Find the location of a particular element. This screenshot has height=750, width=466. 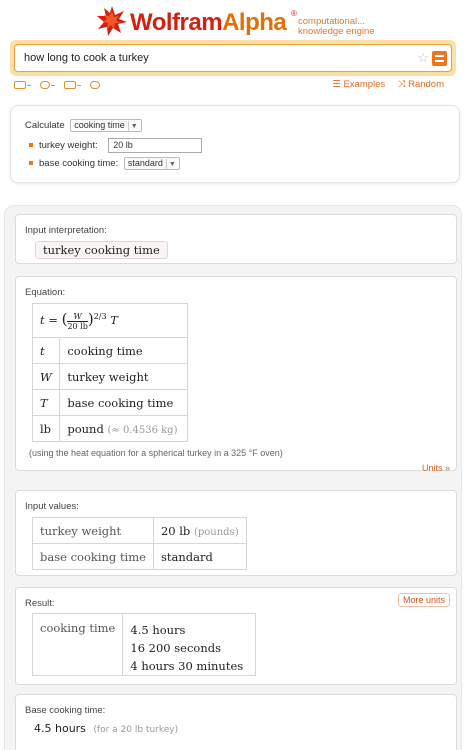

description-text: pound is located at coordinates (85, 428).